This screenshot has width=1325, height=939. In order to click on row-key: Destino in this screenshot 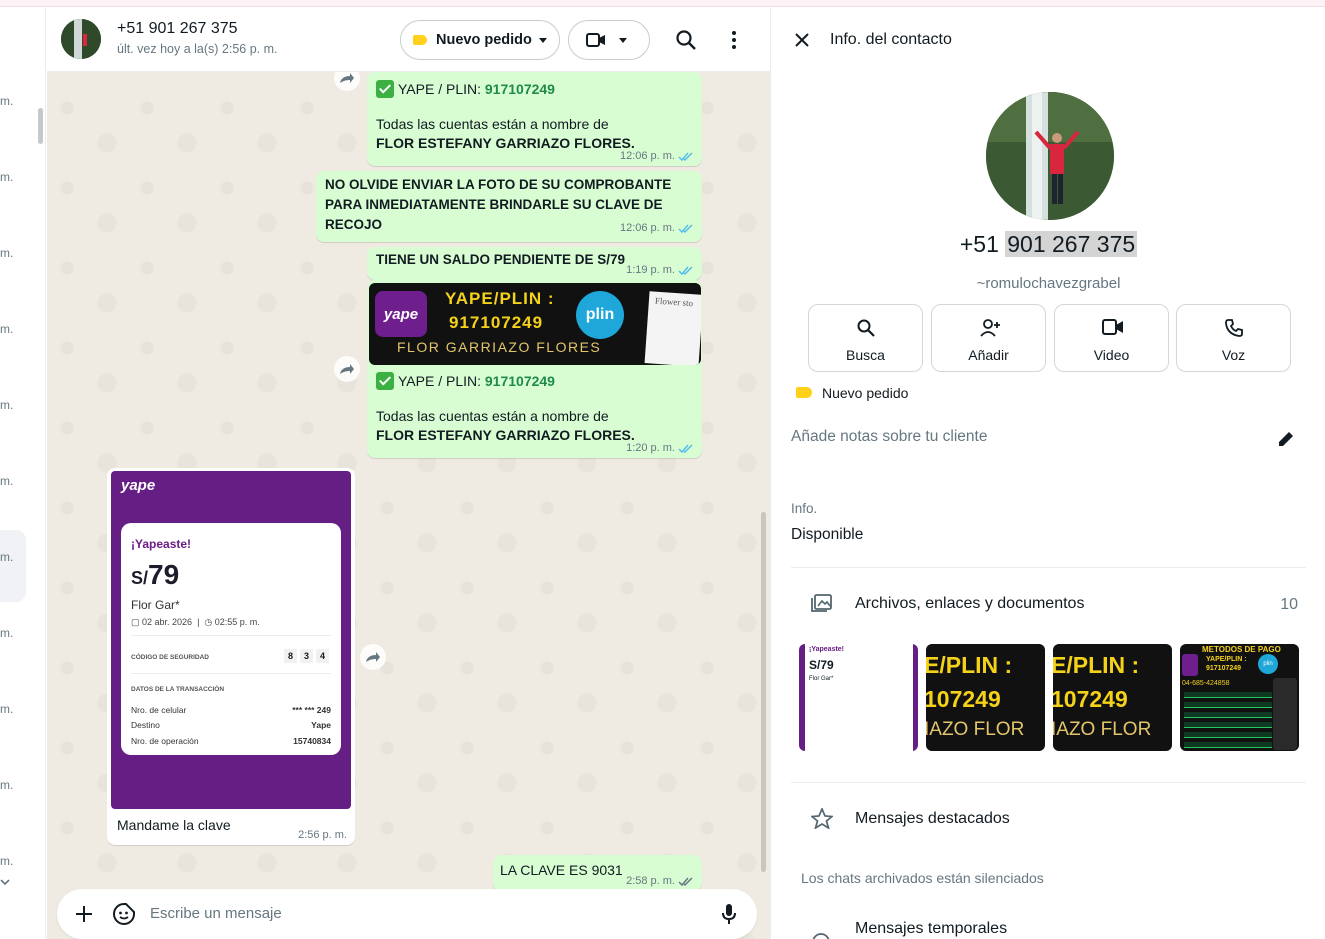, I will do `click(145, 725)`.